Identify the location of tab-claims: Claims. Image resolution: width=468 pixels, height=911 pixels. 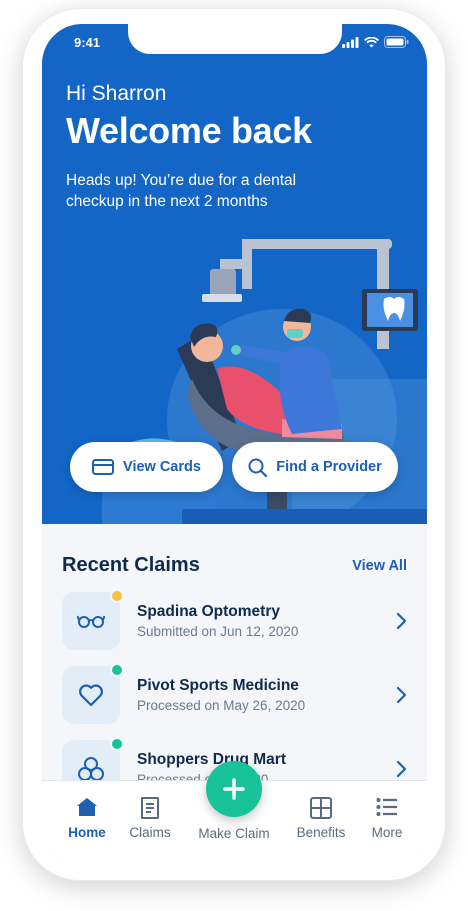
(150, 810).